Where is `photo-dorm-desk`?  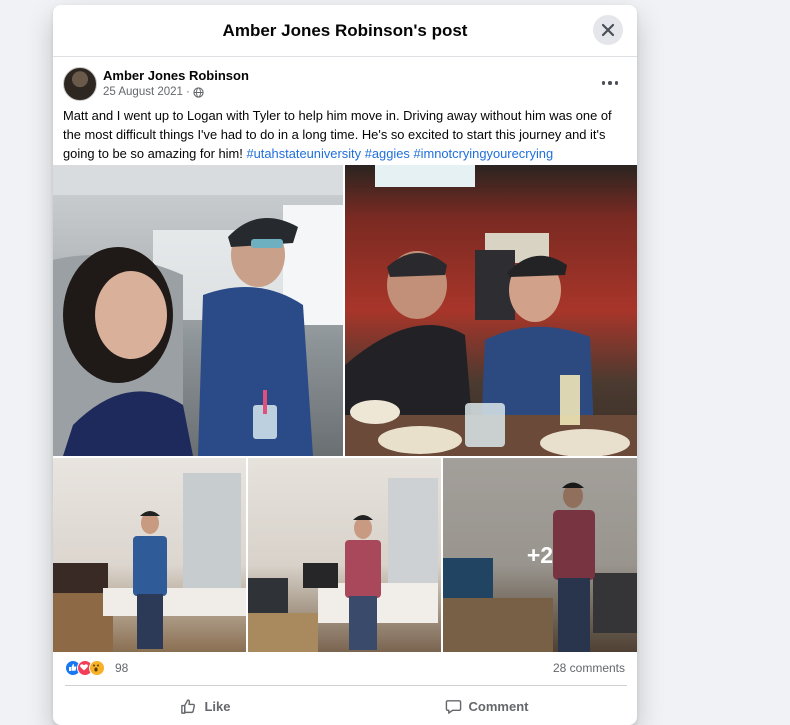
photo-dorm-desk is located at coordinates (344, 555).